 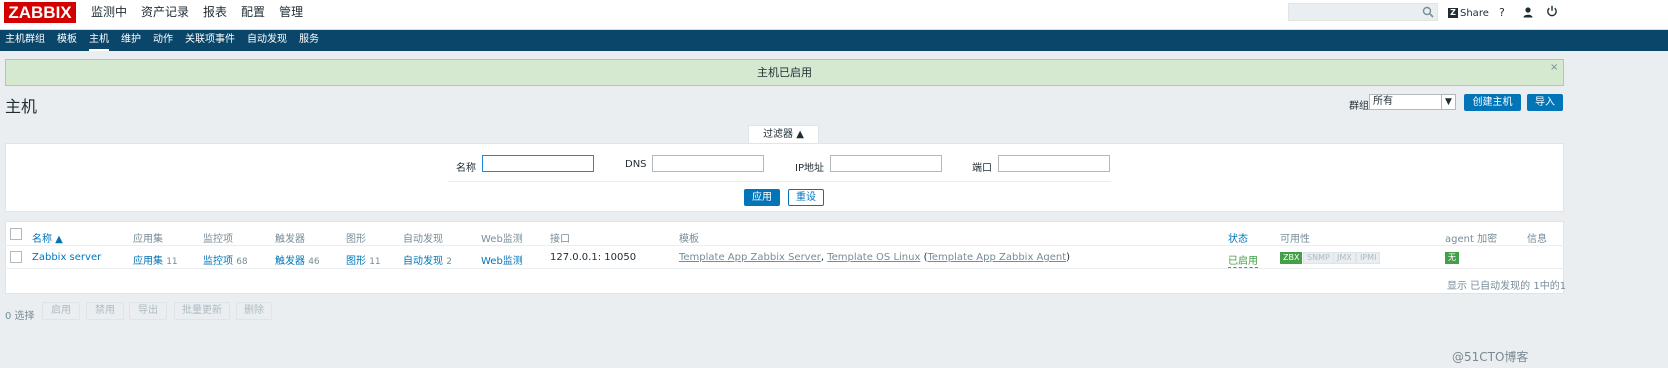 I want to click on header-items: 监控项, so click(x=218, y=239).